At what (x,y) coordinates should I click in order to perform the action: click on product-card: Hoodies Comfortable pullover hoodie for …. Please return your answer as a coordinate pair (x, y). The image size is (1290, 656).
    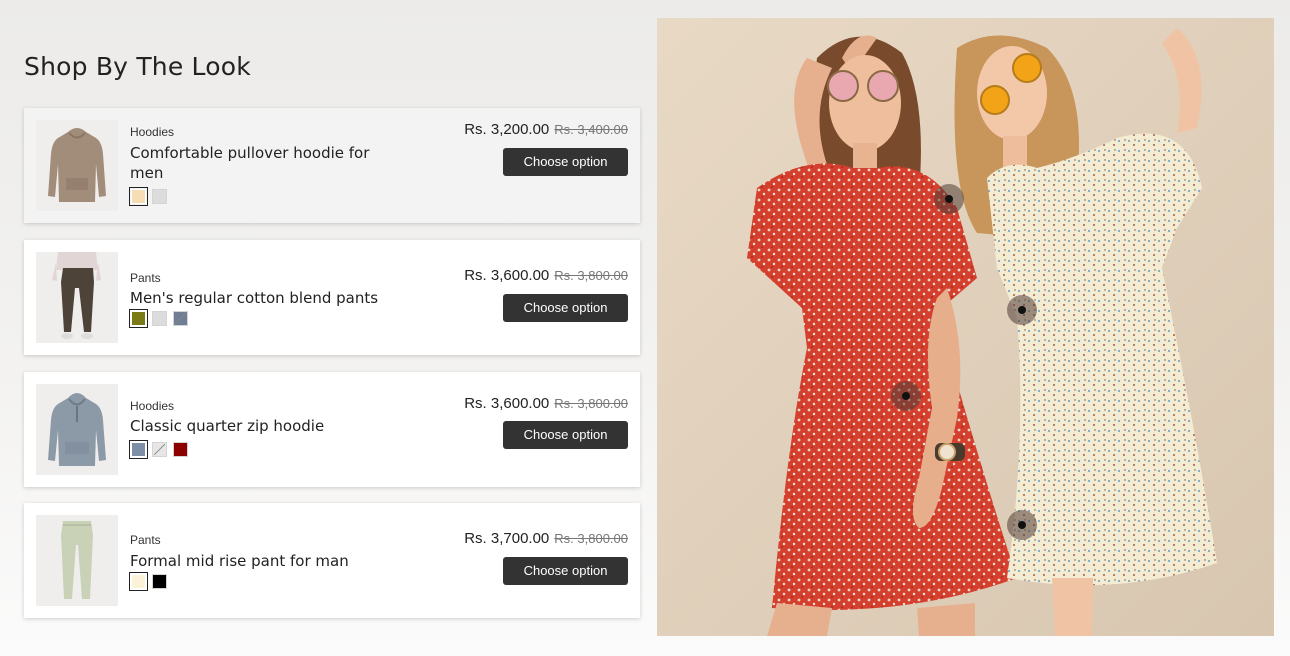
    Looking at the image, I should click on (332, 165).